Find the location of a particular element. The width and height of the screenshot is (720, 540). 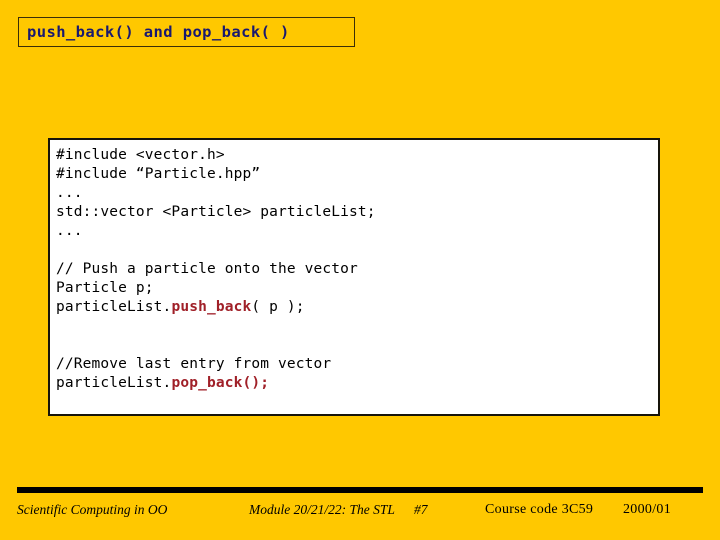

code-line: std::vector <Particle> particleList; is located at coordinates (216, 212).